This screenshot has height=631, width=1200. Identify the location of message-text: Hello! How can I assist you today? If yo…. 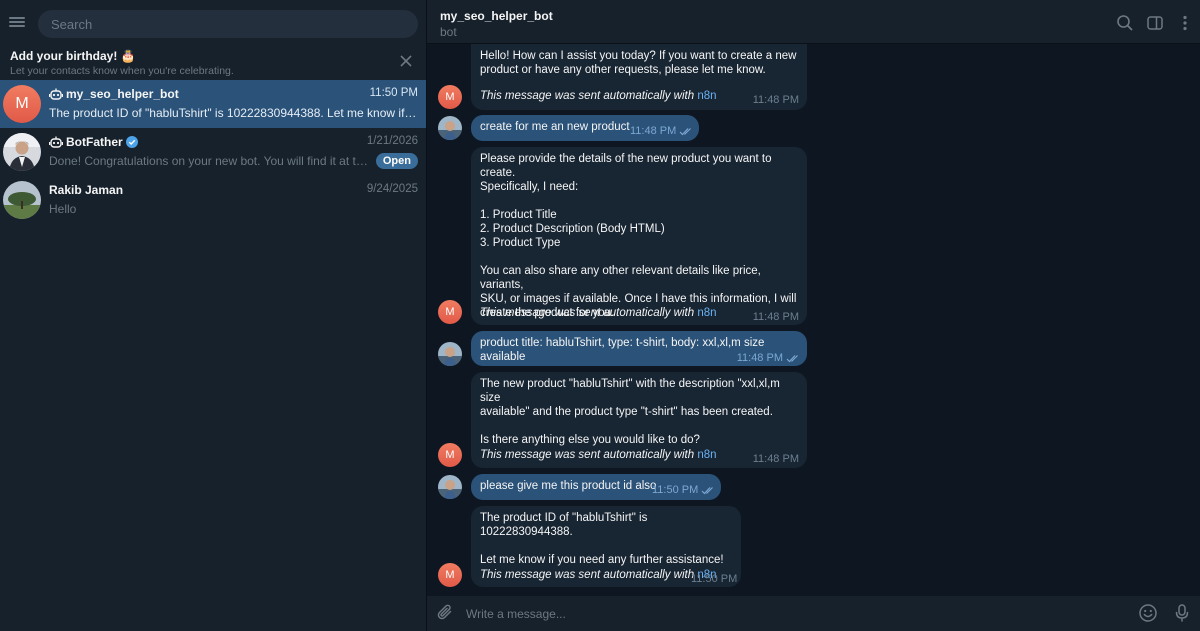
(638, 63).